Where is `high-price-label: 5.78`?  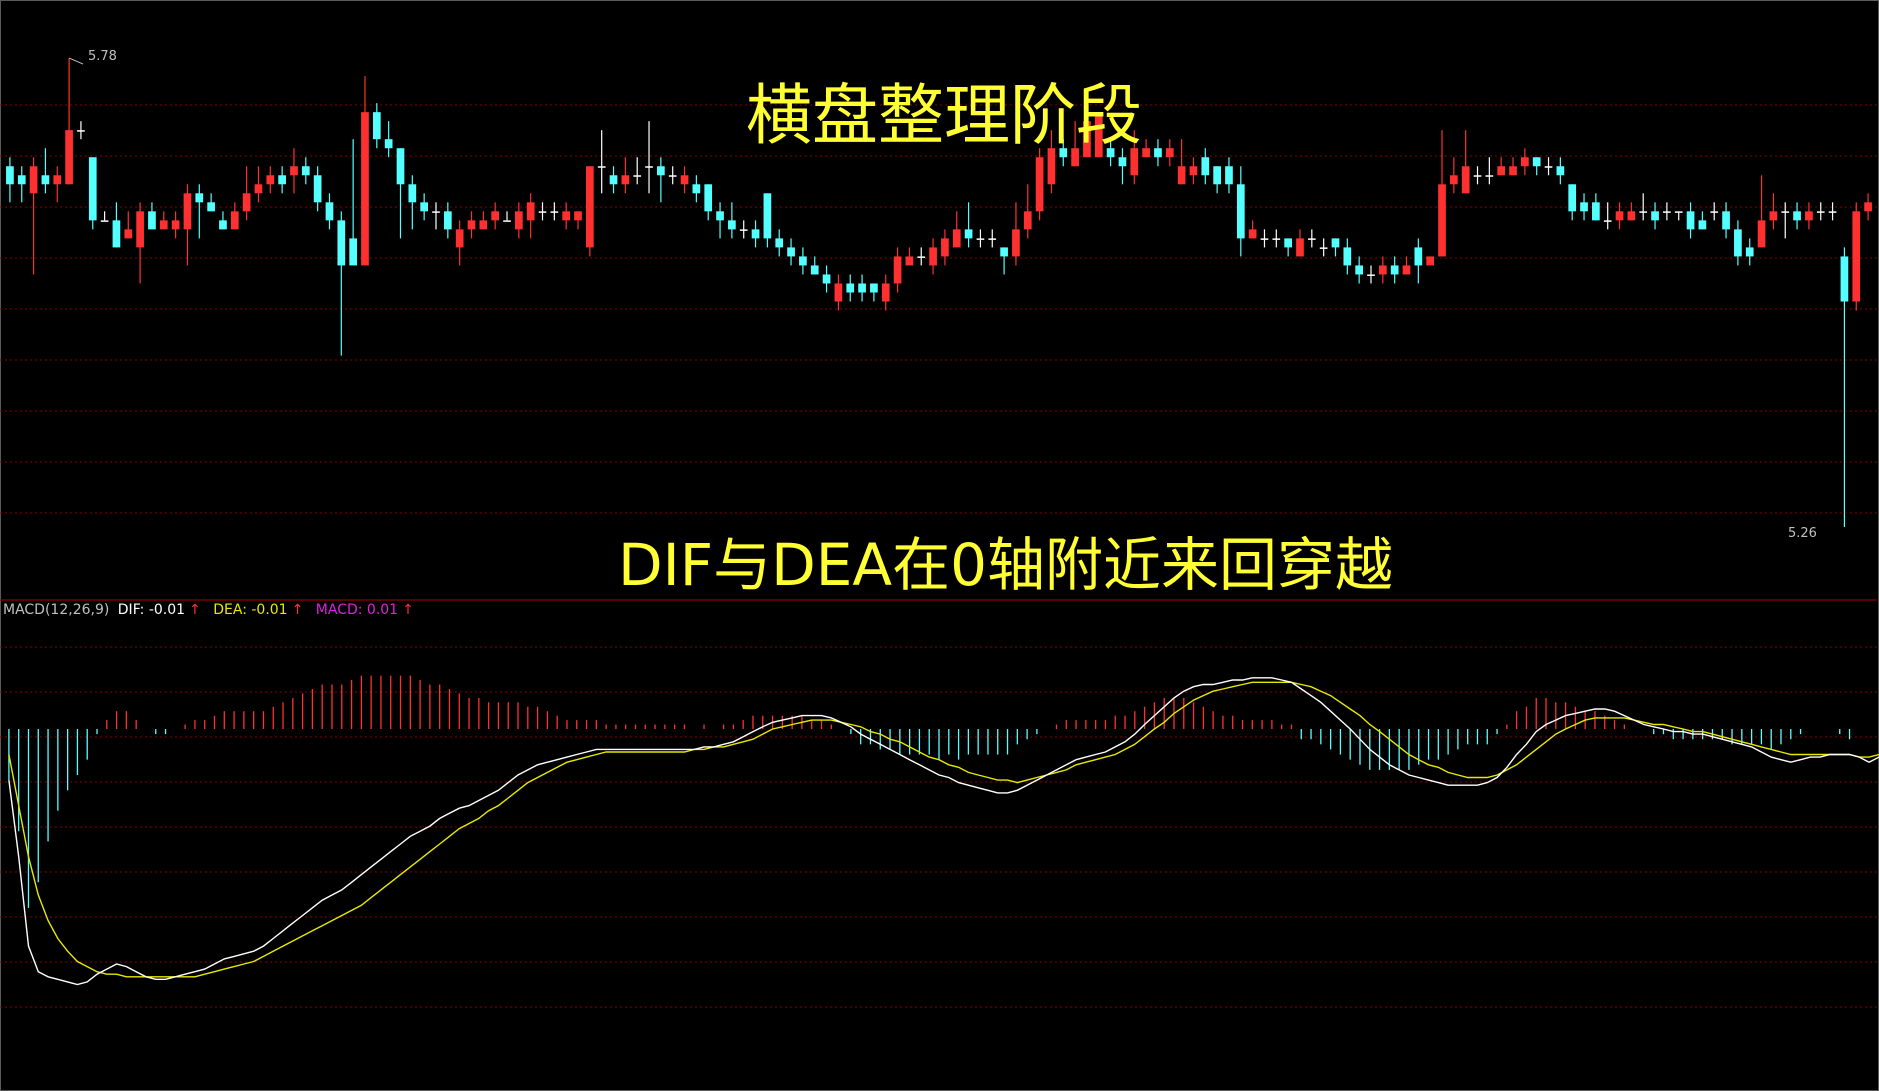
high-price-label: 5.78 is located at coordinates (102, 56).